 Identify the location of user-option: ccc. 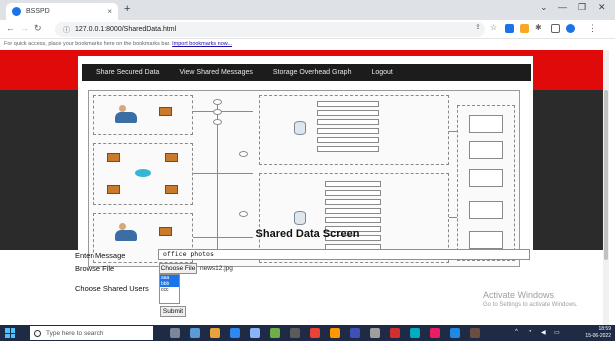
(169, 290).